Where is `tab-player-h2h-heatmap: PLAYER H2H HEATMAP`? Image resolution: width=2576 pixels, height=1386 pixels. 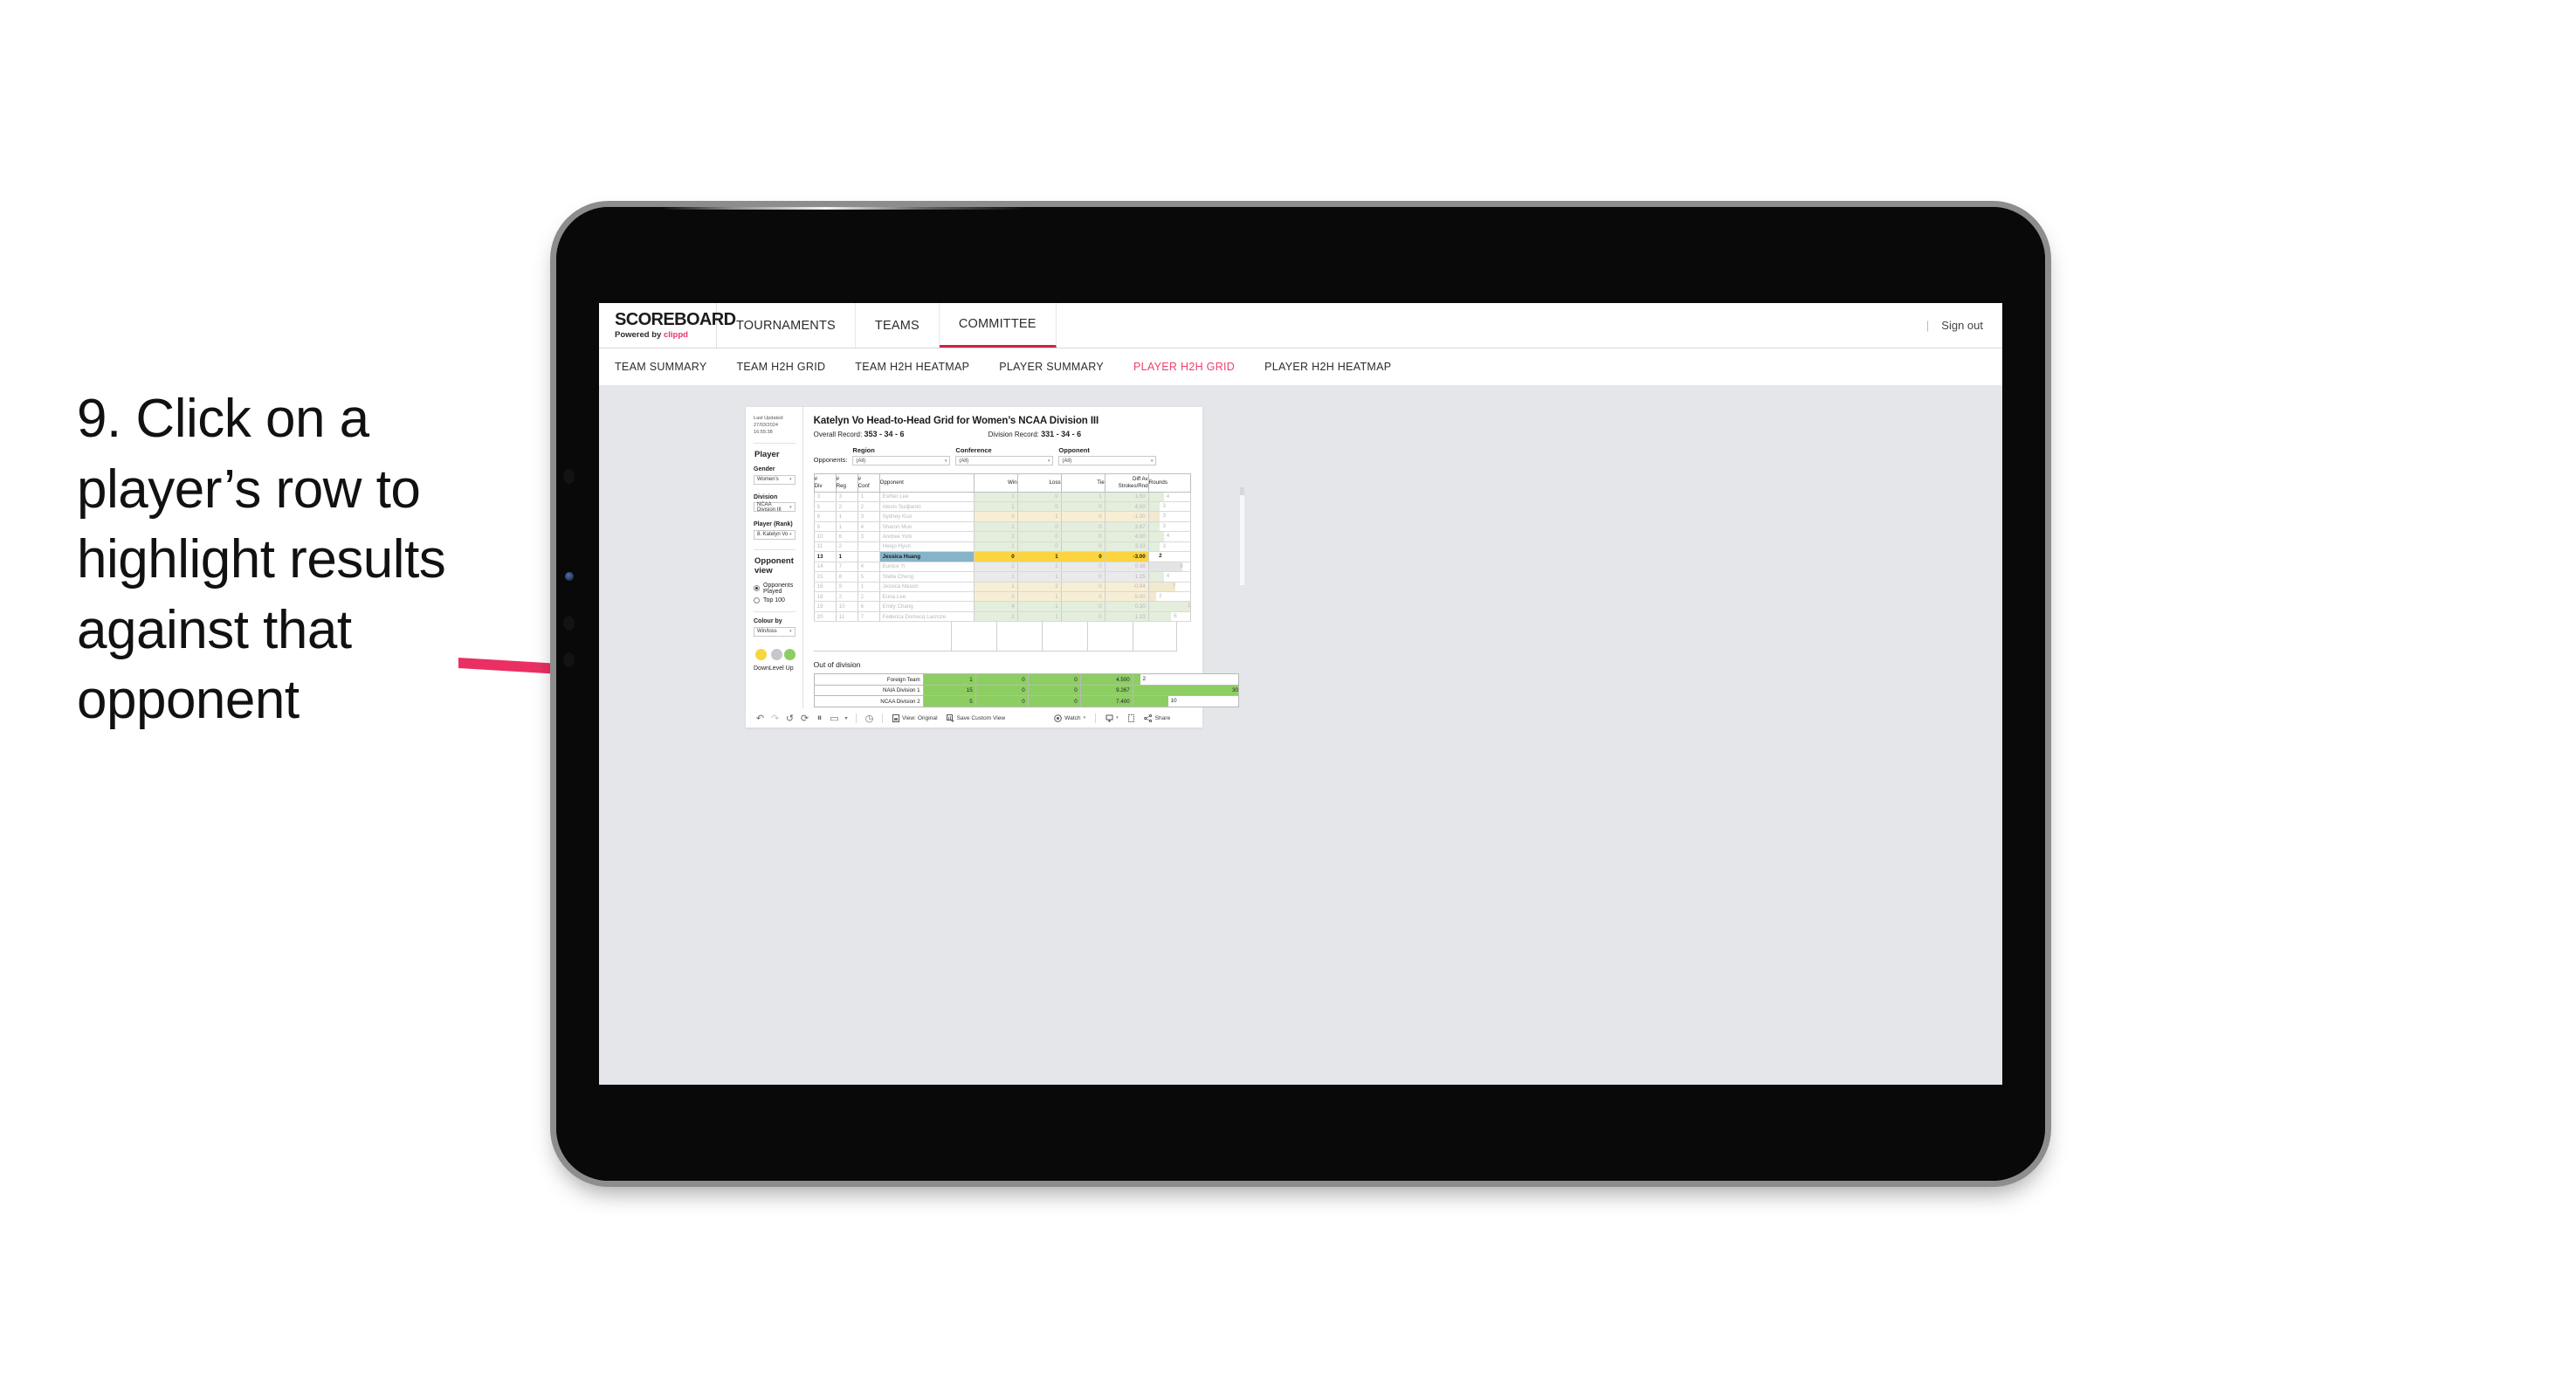 tab-player-h2h-heatmap: PLAYER H2H HEATMAP is located at coordinates (1327, 367).